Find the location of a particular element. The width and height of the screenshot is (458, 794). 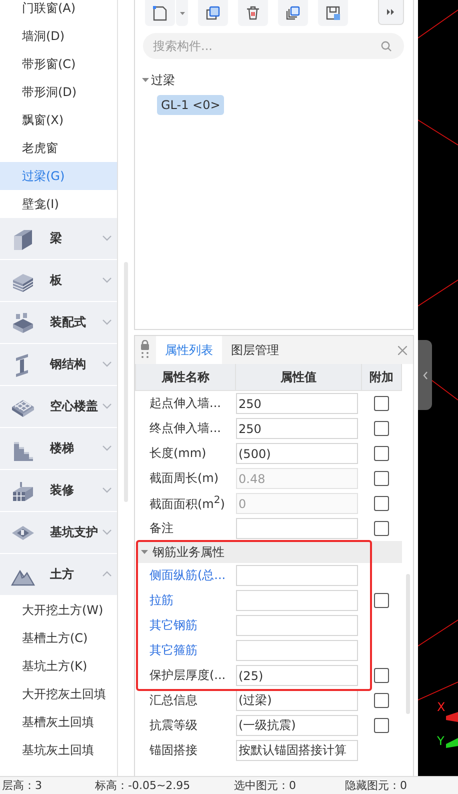

category-button: 板 is located at coordinates (56, 280).